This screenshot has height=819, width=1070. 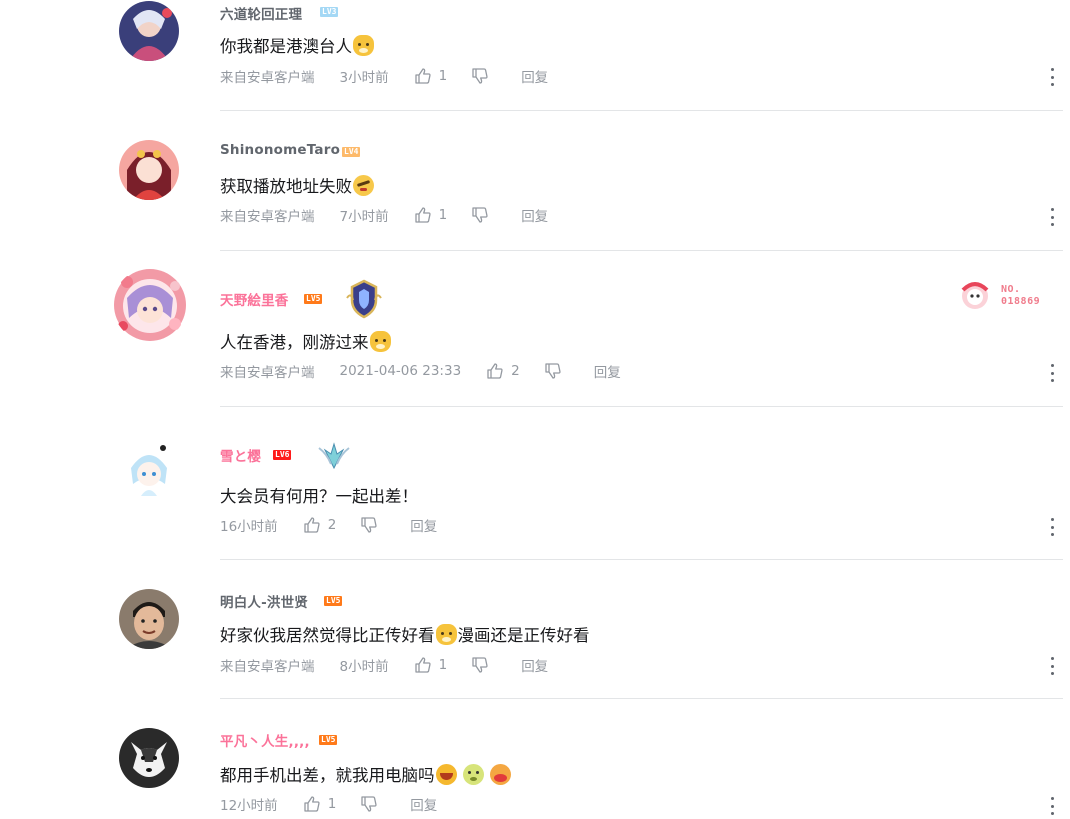 I want to click on face-emoji-icon, so click(x=363, y=185).